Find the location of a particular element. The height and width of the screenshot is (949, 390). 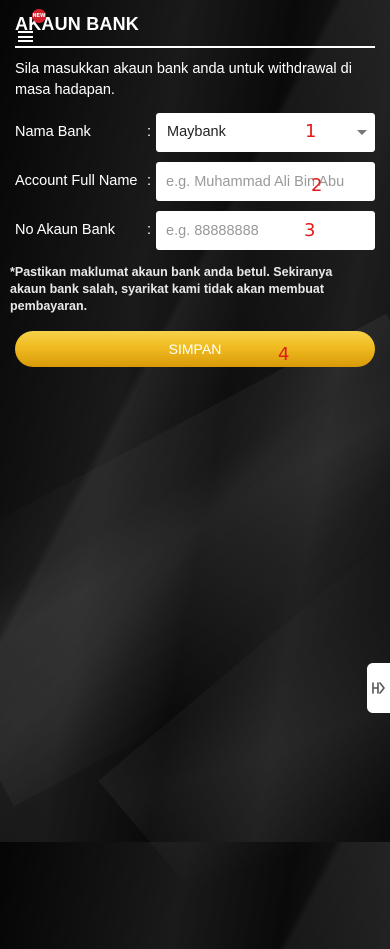

bank-select: Maybank is located at coordinates (265, 132).